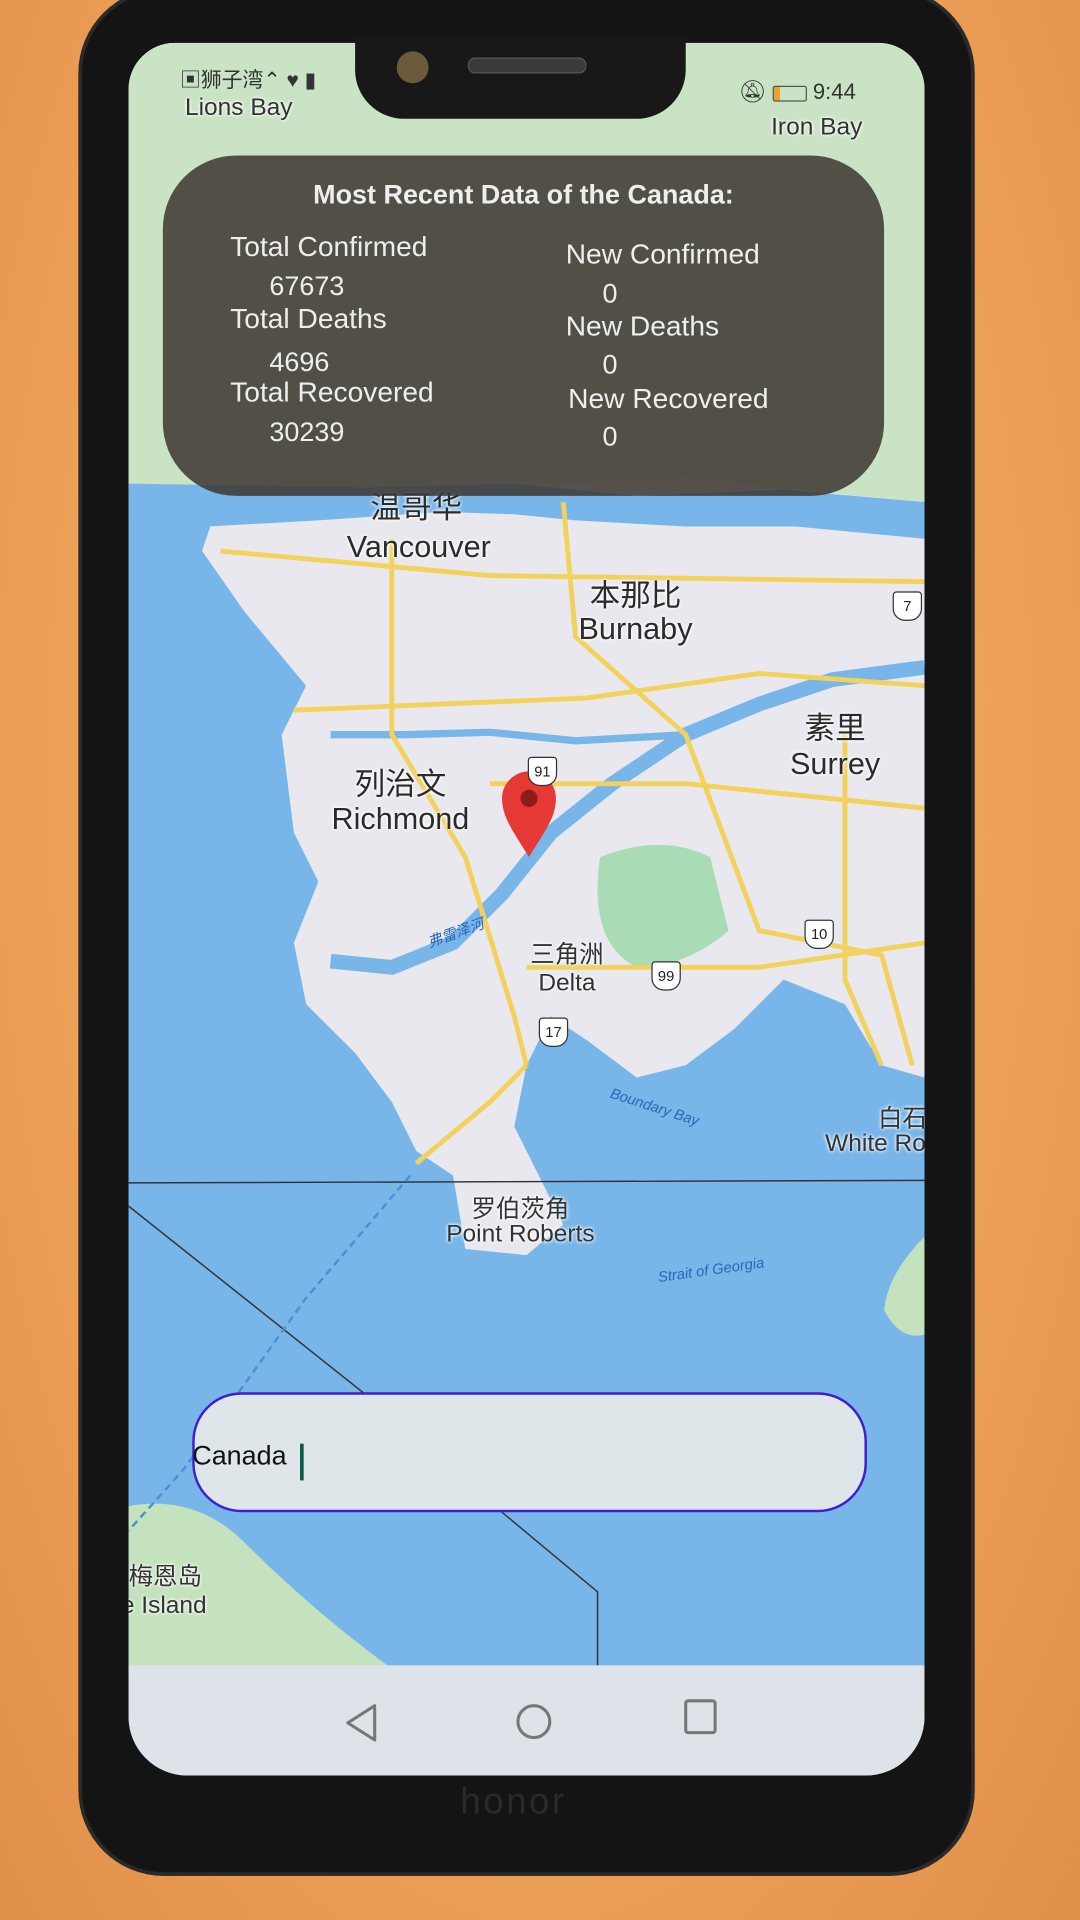 This screenshot has height=1920, width=1080. What do you see at coordinates (520, 77) in the screenshot?
I see `camera-notch` at bounding box center [520, 77].